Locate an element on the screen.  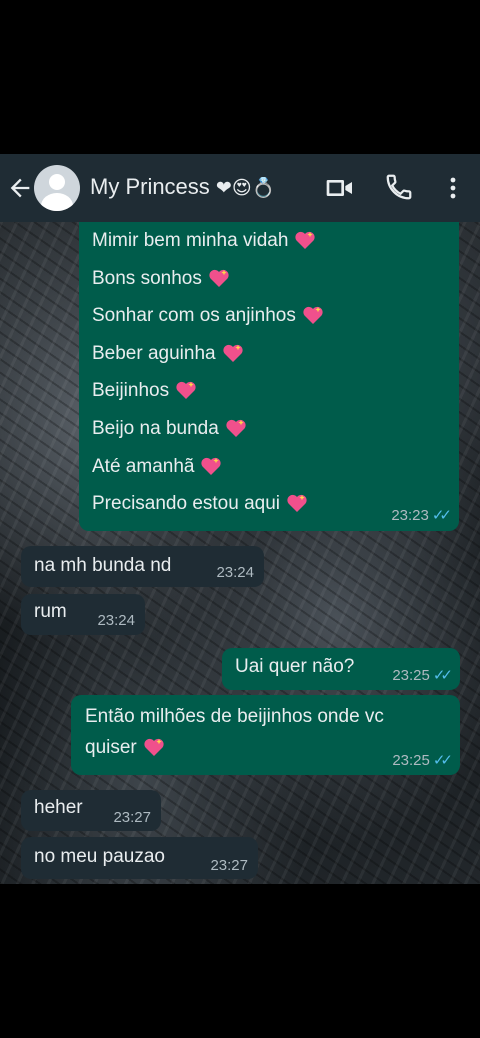
message-line: Bons sonhos is located at coordinates (147, 278).